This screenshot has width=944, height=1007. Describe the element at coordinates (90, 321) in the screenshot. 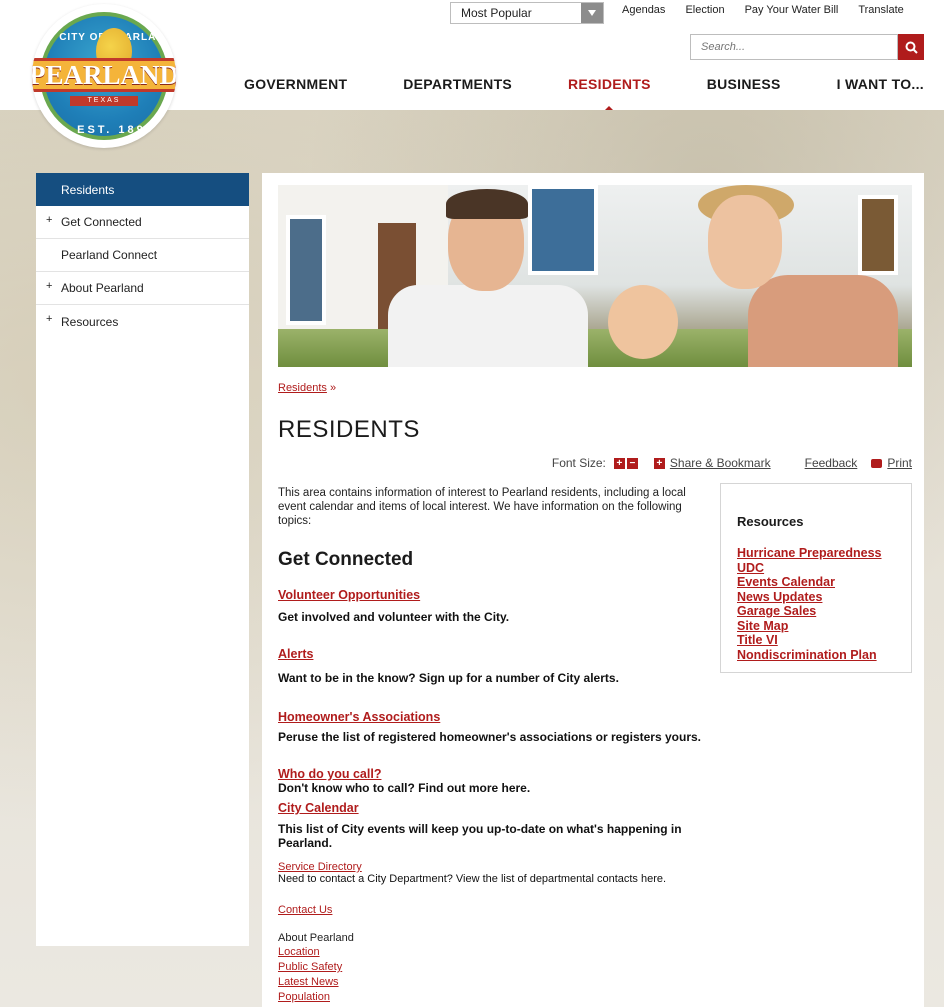

I see `sidebar-item-label: Resources` at that location.